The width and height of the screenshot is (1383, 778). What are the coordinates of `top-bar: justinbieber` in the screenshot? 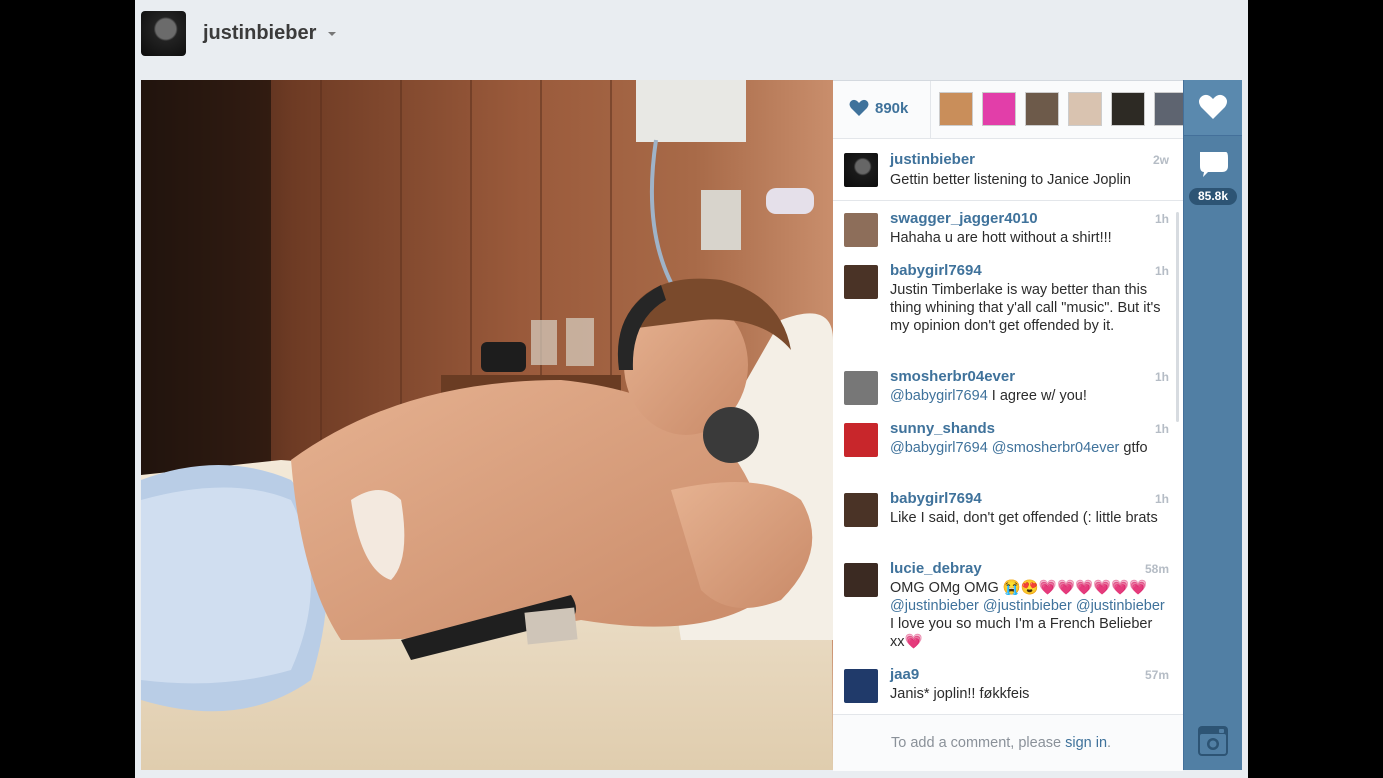 It's located at (691, 35).